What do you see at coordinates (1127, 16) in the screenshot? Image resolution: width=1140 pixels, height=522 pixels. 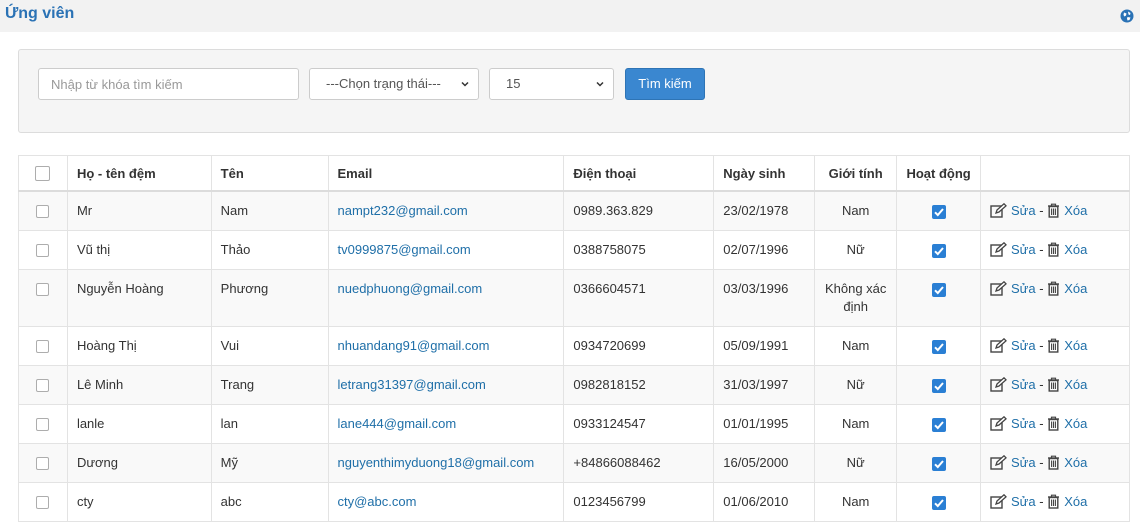 I see `globe-icon` at bounding box center [1127, 16].